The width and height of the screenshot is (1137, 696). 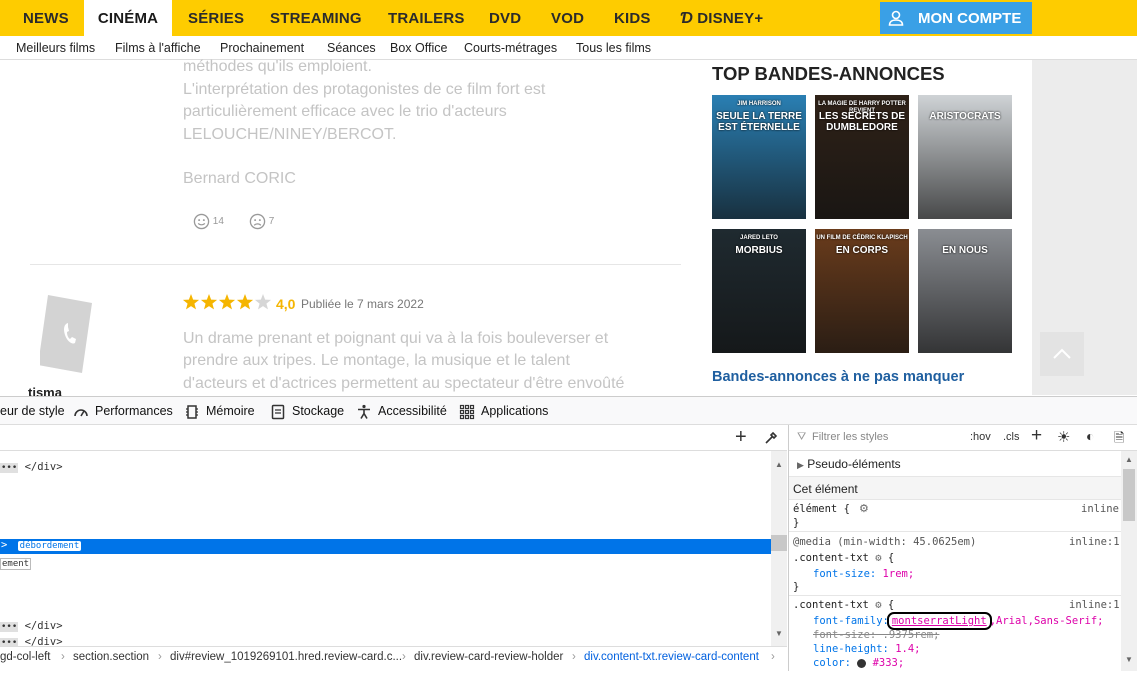 I want to click on poster-title: LES SECRETS DE DUMBLEDORE, so click(x=862, y=122).